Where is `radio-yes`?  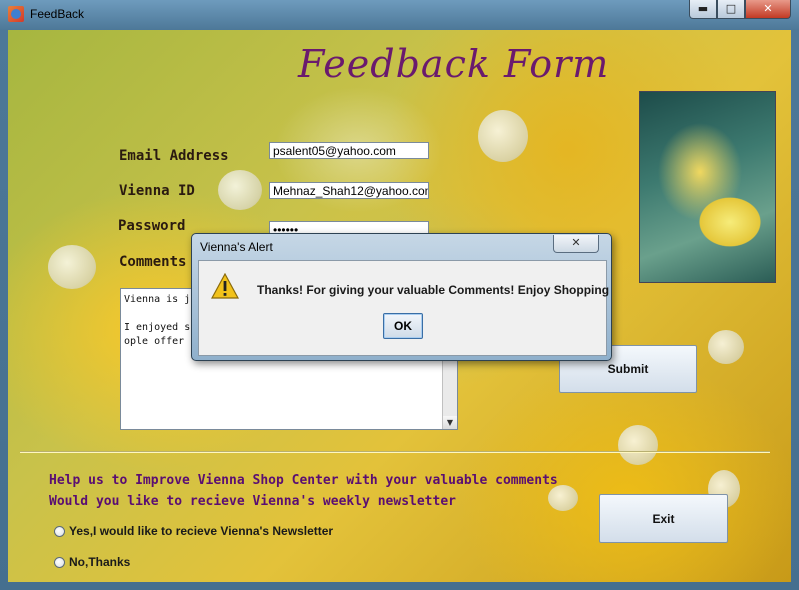
radio-yes is located at coordinates (59, 531).